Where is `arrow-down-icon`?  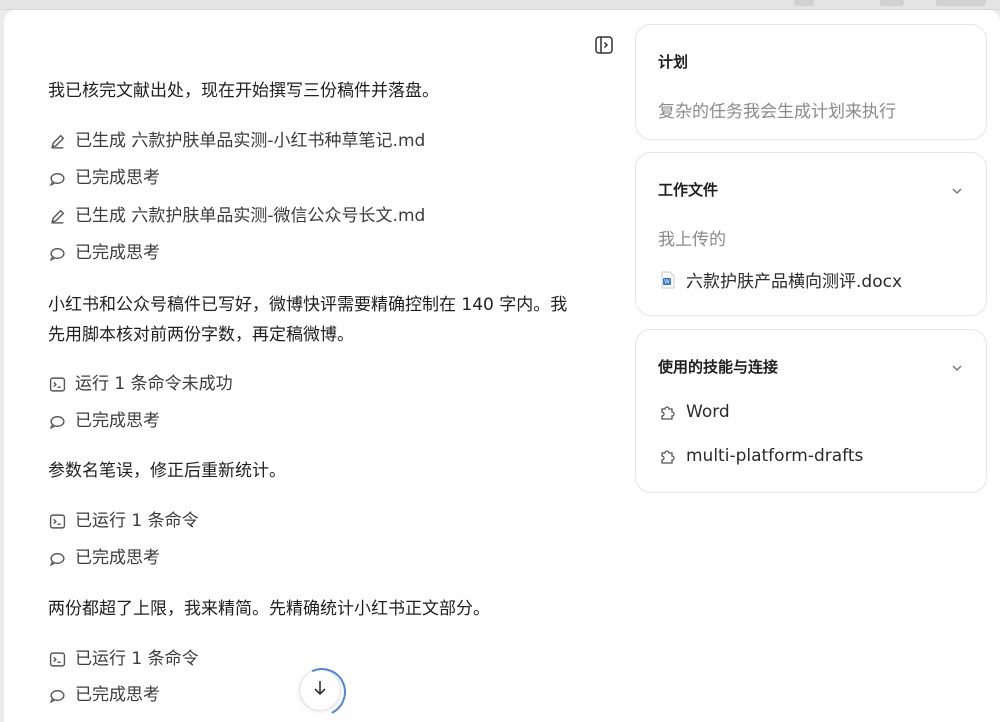
arrow-down-icon is located at coordinates (320, 690).